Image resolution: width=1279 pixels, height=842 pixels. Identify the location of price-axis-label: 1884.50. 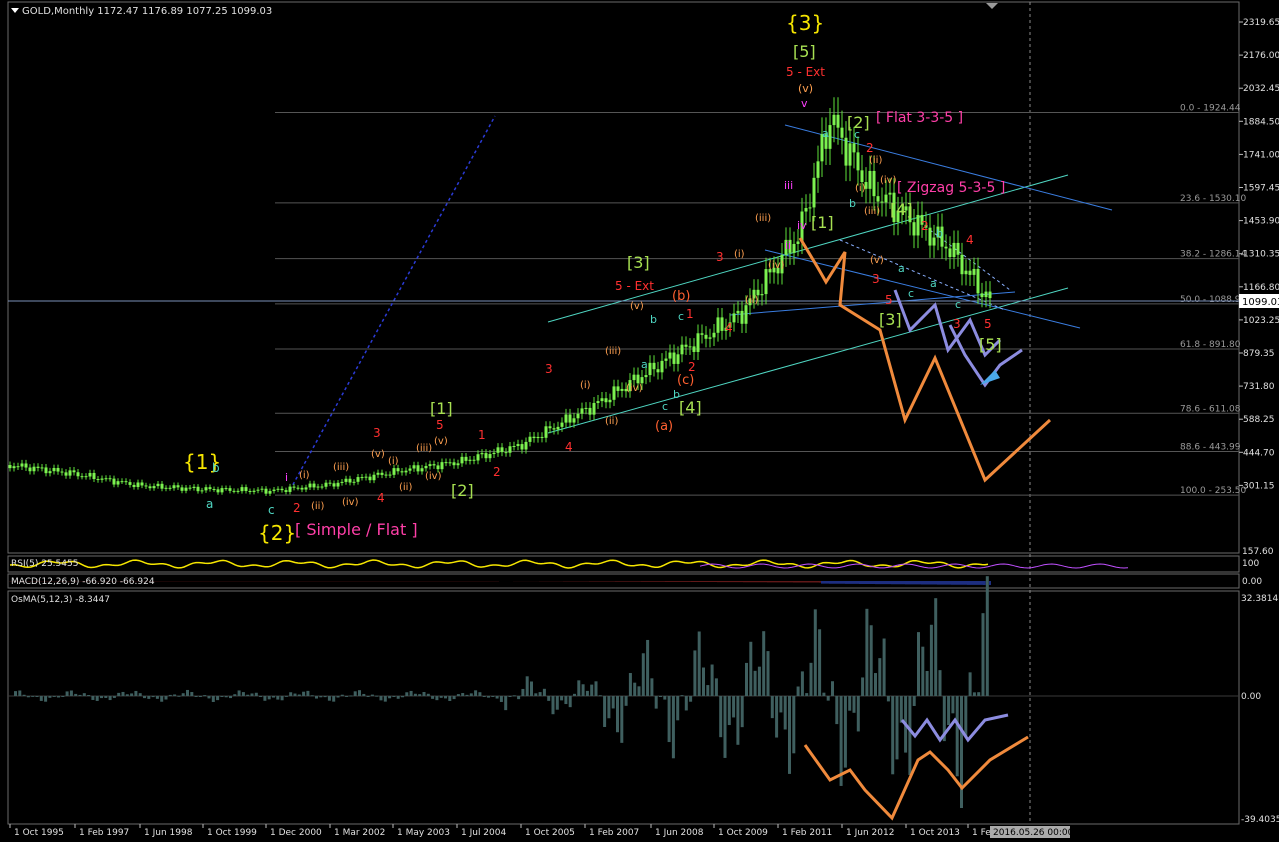
(1261, 122).